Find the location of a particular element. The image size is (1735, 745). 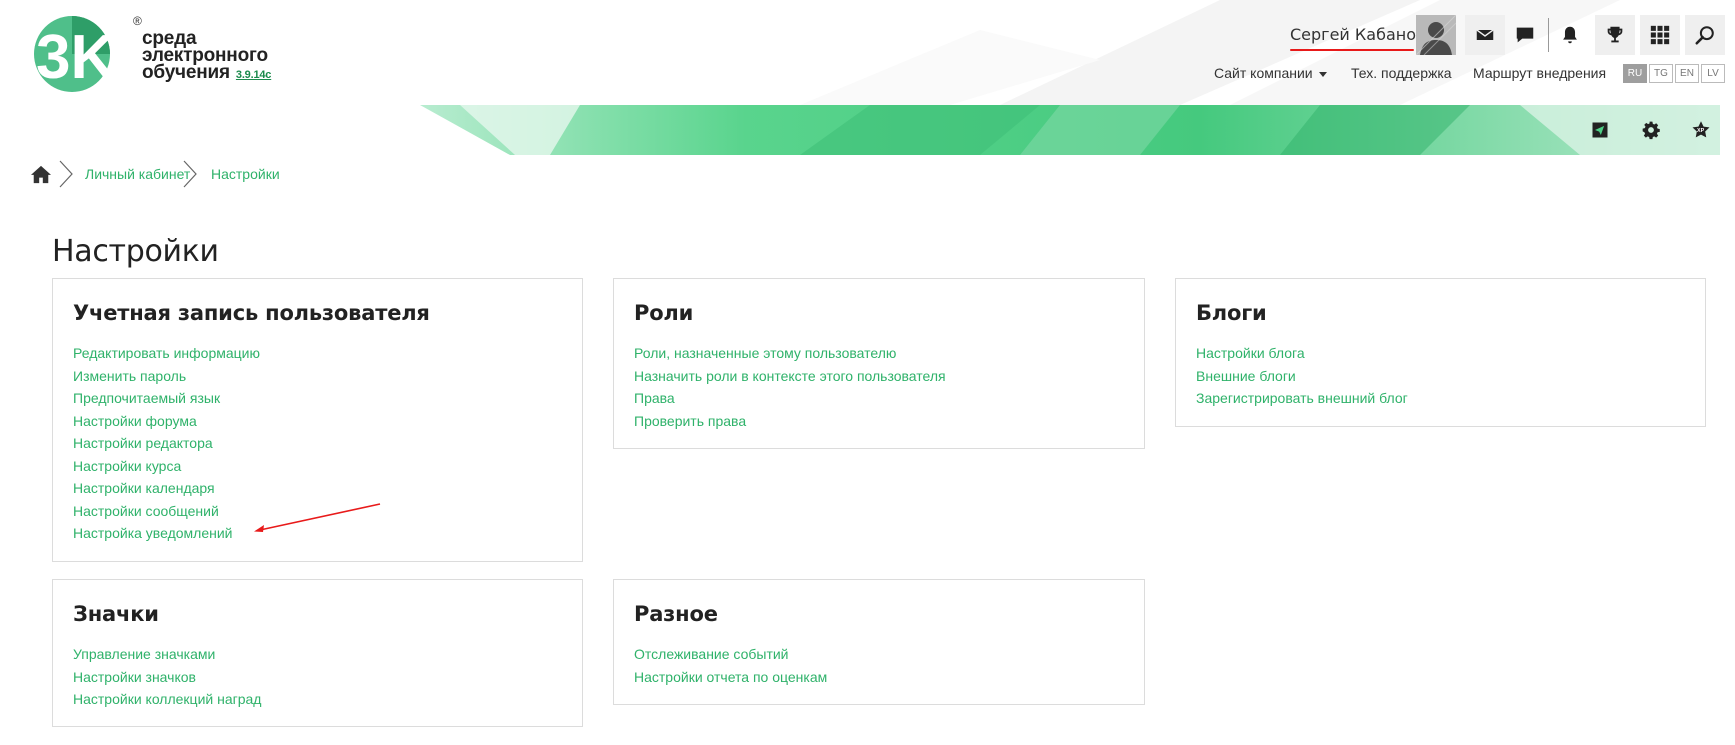

icon-separator is located at coordinates (1548, 35).